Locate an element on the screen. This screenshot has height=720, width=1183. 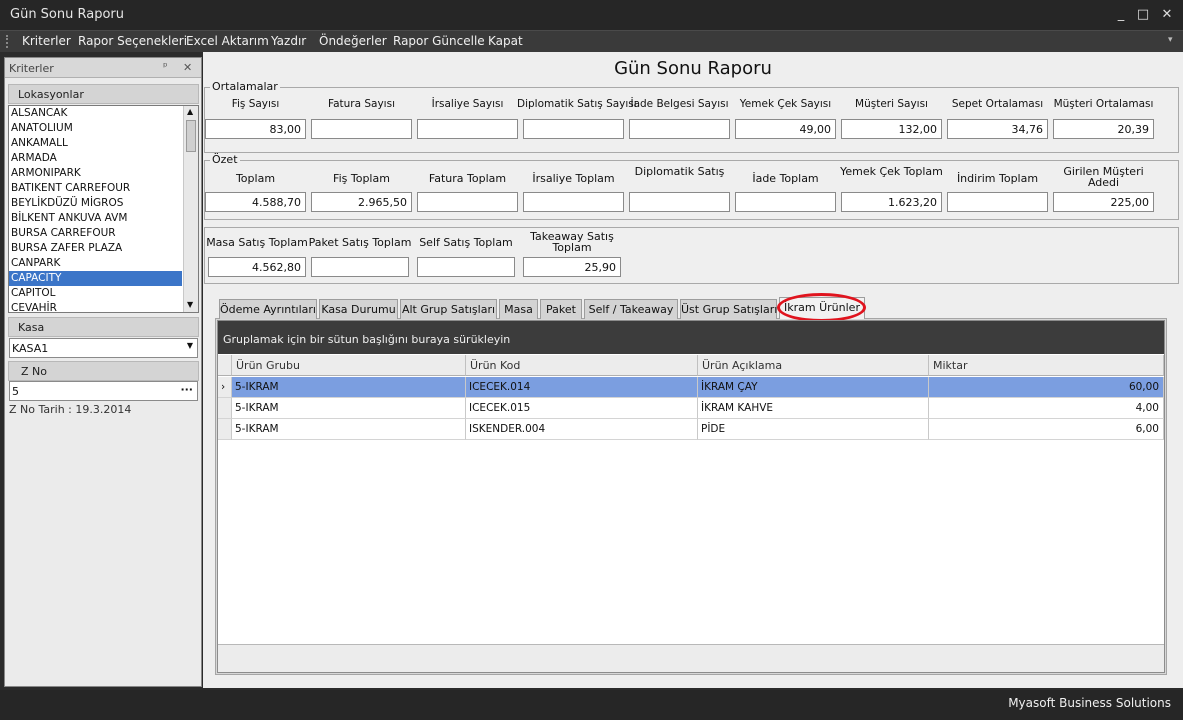
menu-rapor-secenekleri: Rapor Seçenekleri is located at coordinates (132, 41).